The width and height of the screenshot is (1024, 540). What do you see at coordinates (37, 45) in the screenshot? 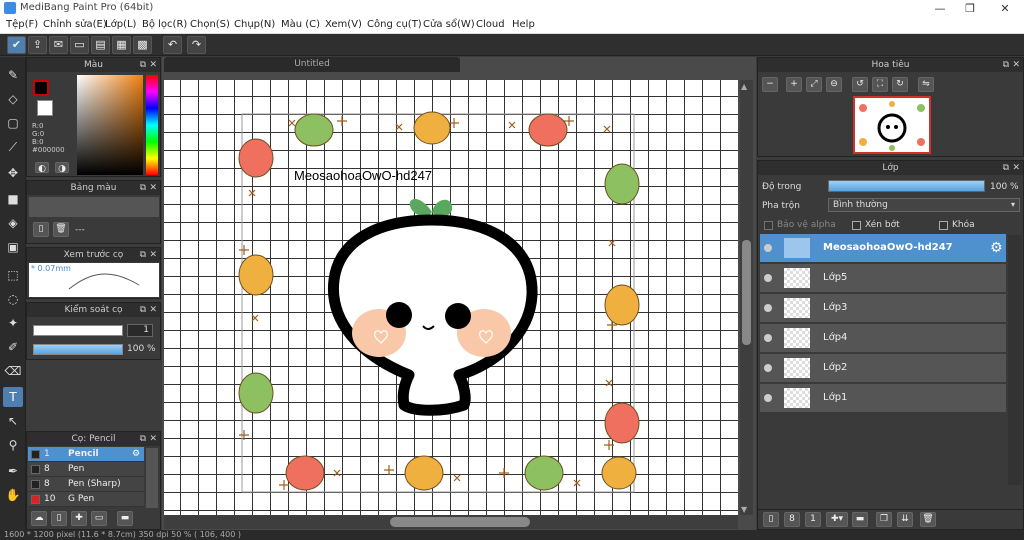
I see `share-icon: ⇪` at bounding box center [37, 45].